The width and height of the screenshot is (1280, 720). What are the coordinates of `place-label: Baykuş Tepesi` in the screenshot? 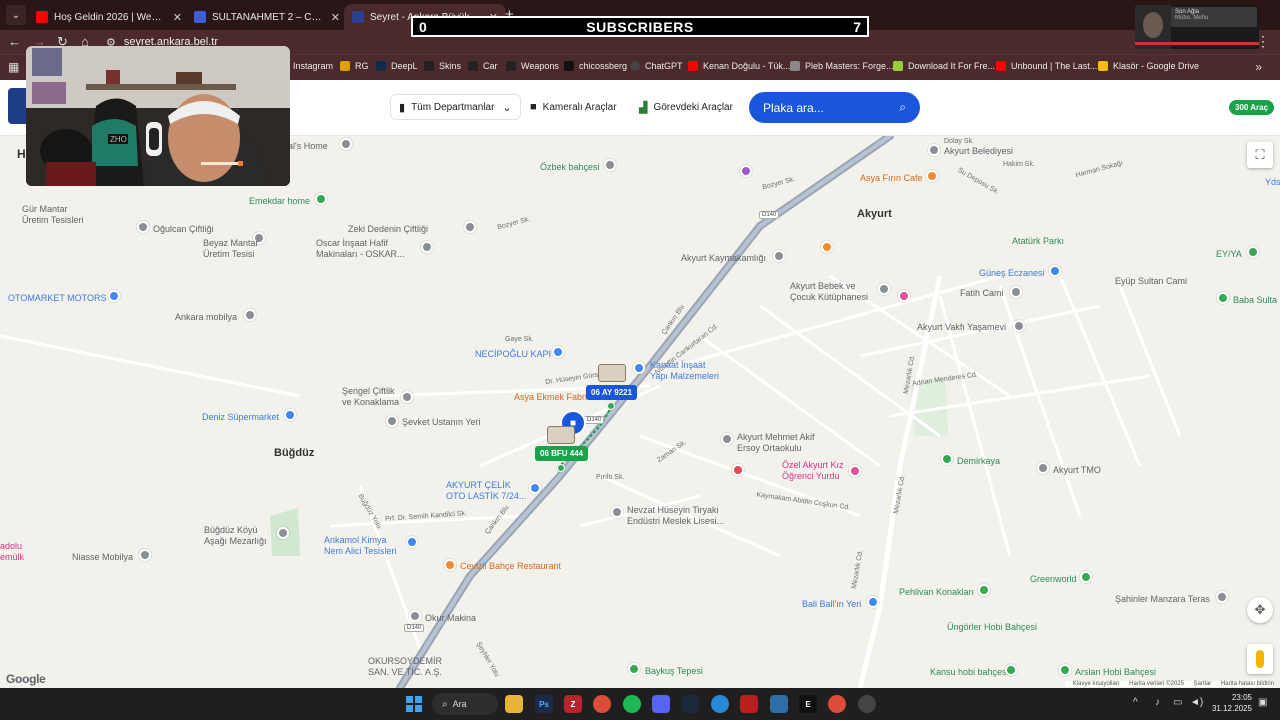 It's located at (674, 671).